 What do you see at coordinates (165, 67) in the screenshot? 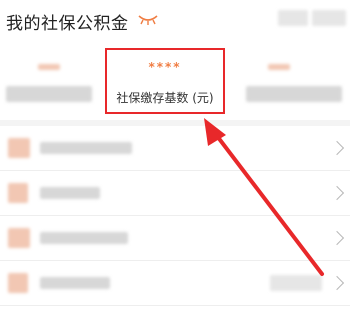
I see `contribution-base-value: ****` at bounding box center [165, 67].